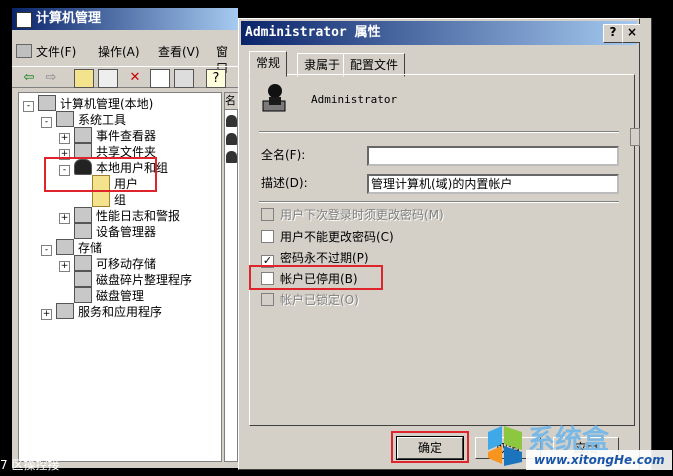 The image size is (673, 476). What do you see at coordinates (319, 300) in the screenshot?
I see `checkbox-label: 帐户已锁定(O)` at bounding box center [319, 300].